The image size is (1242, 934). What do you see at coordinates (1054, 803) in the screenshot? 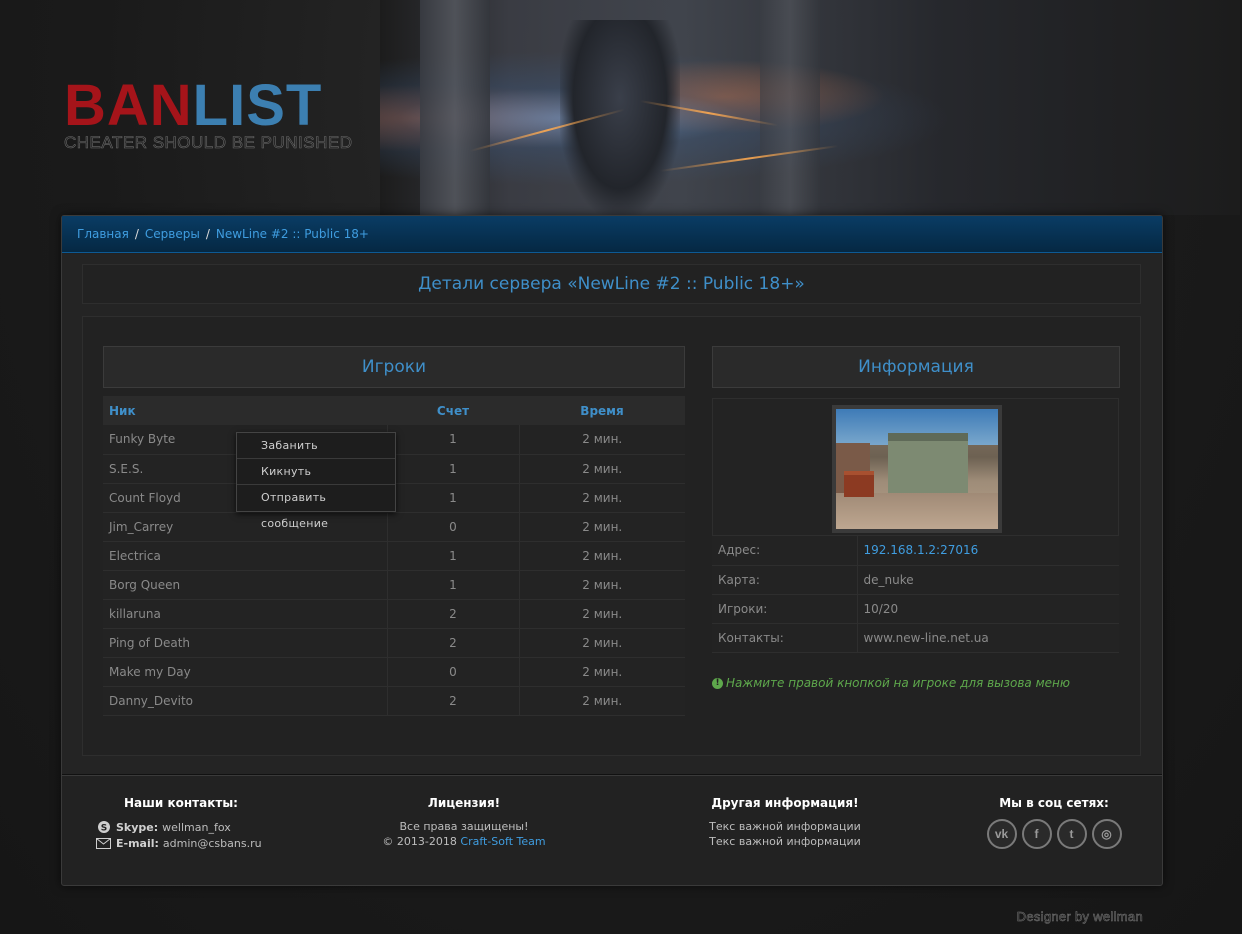
I see `footer-social-title: Мы в соц сетях:` at bounding box center [1054, 803].